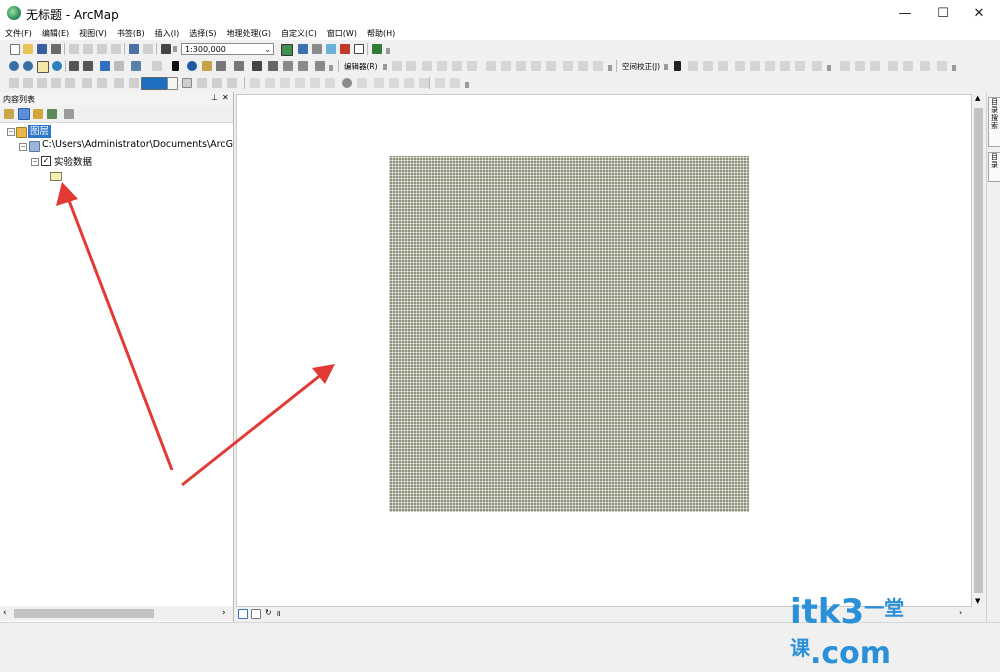 Image resolution: width=1000 pixels, height=672 pixels. What do you see at coordinates (256, 614) in the screenshot?
I see `layout-view-icon` at bounding box center [256, 614].